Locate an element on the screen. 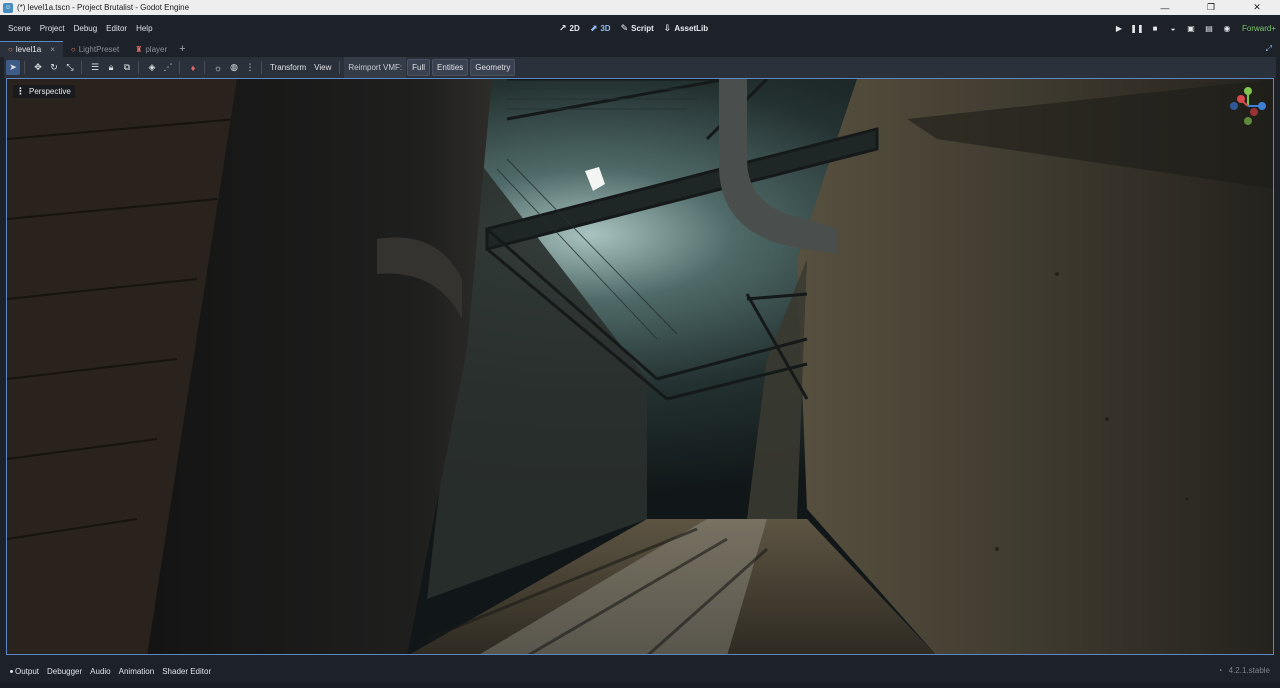 This screenshot has width=1280, height=688. local-space-icon: ◈ is located at coordinates (152, 67).